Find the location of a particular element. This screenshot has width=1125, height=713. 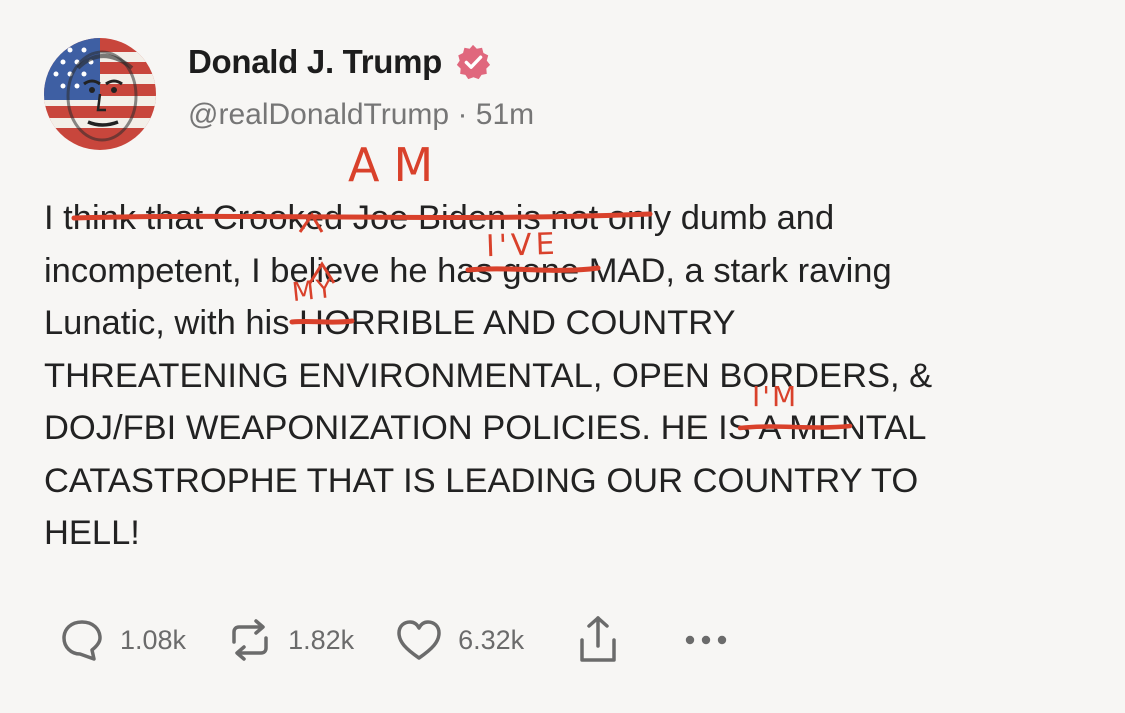

like-button: 6.32k is located at coordinates (459, 640).